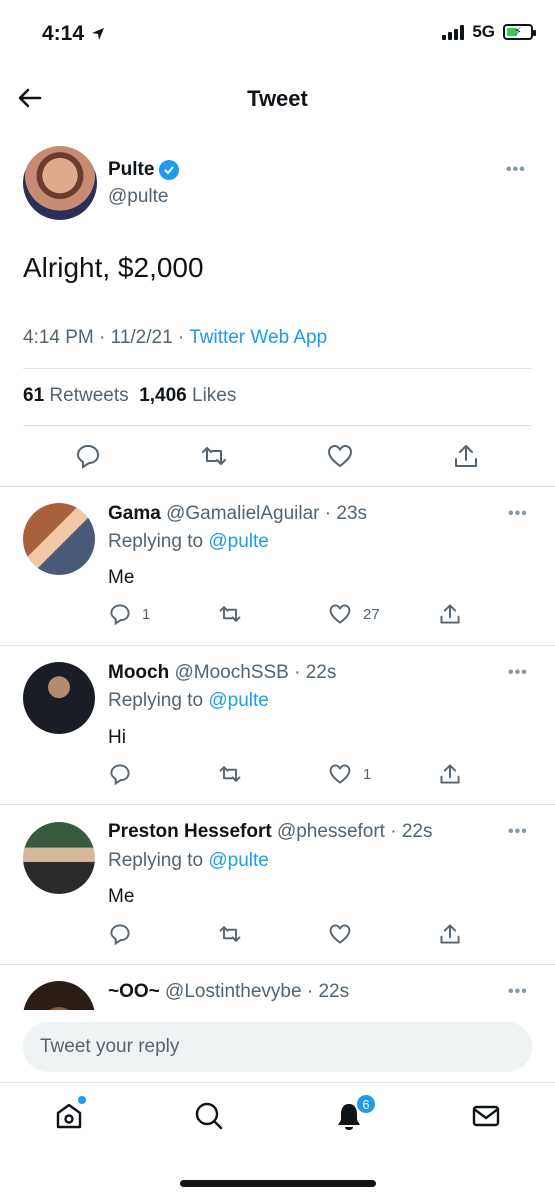 Image resolution: width=555 pixels, height=1200 pixels. Describe the element at coordinates (69, 1116) in the screenshot. I see `home-icon` at that location.